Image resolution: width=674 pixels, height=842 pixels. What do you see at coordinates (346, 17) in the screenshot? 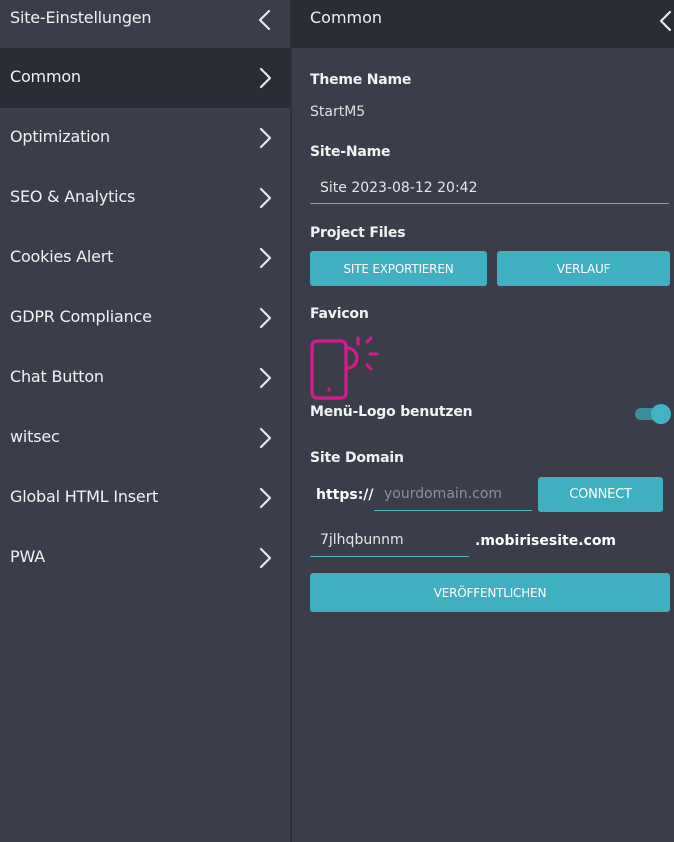
I see `panel-title: Common` at bounding box center [346, 17].